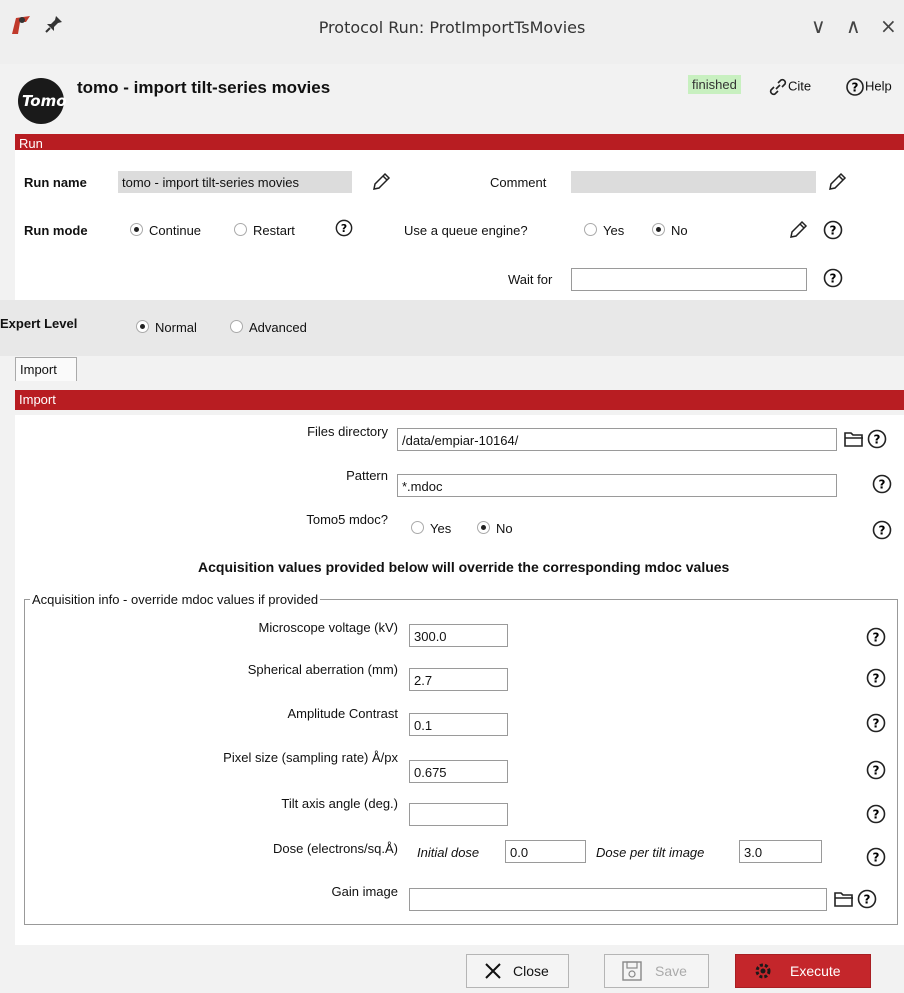 The width and height of the screenshot is (904, 993). I want to click on initial-dose-label: Initial dose, so click(448, 852).